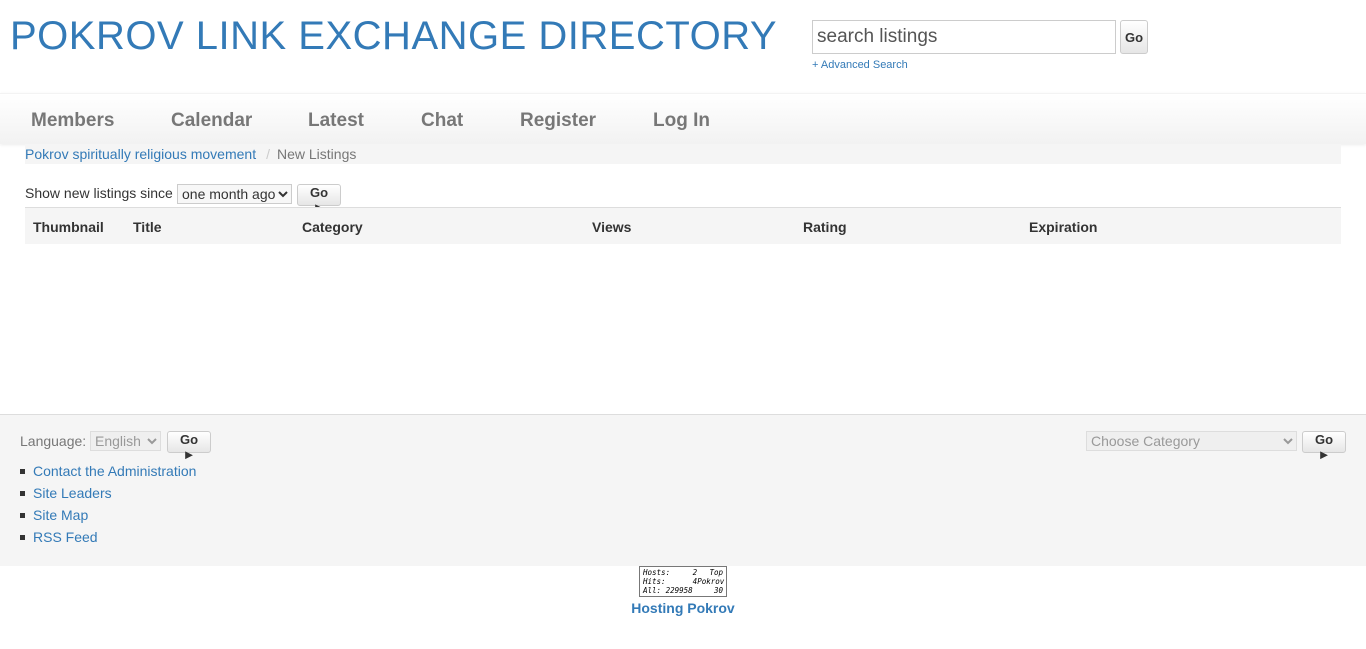 This screenshot has width=1366, height=649. Describe the element at coordinates (393, 36) in the screenshot. I see `site-title-link: POKROV LINK EXCHANGE DIRECTORY` at that location.